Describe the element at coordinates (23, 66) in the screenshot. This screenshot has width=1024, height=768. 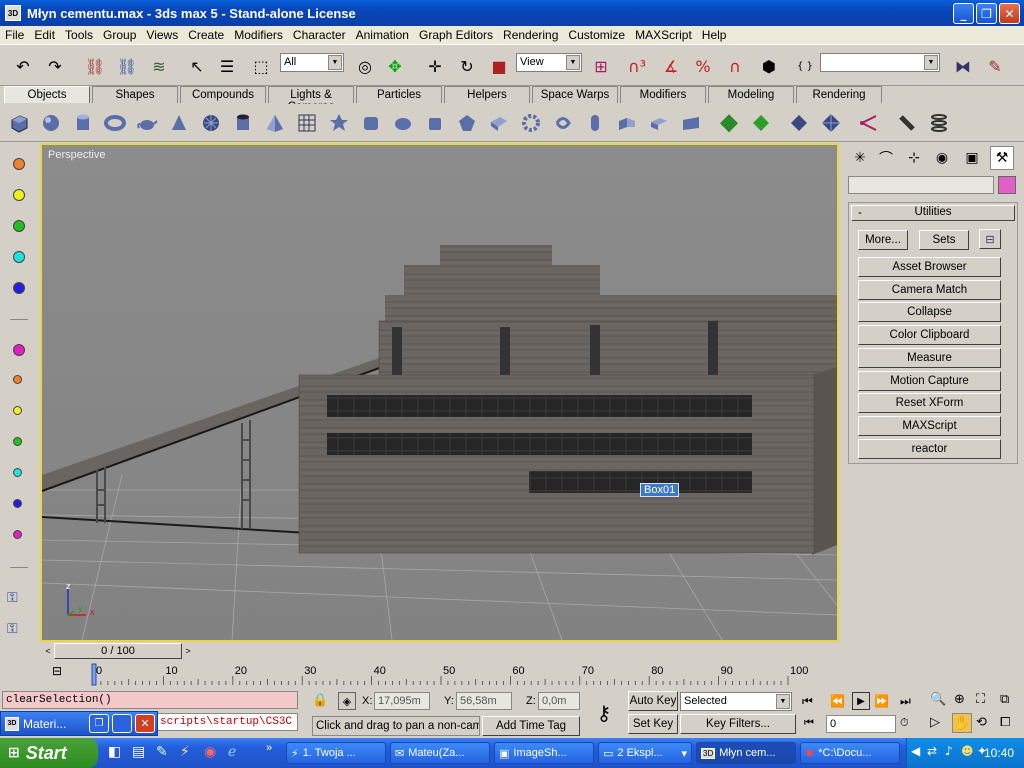
I see `undo-icon: ↶` at that location.